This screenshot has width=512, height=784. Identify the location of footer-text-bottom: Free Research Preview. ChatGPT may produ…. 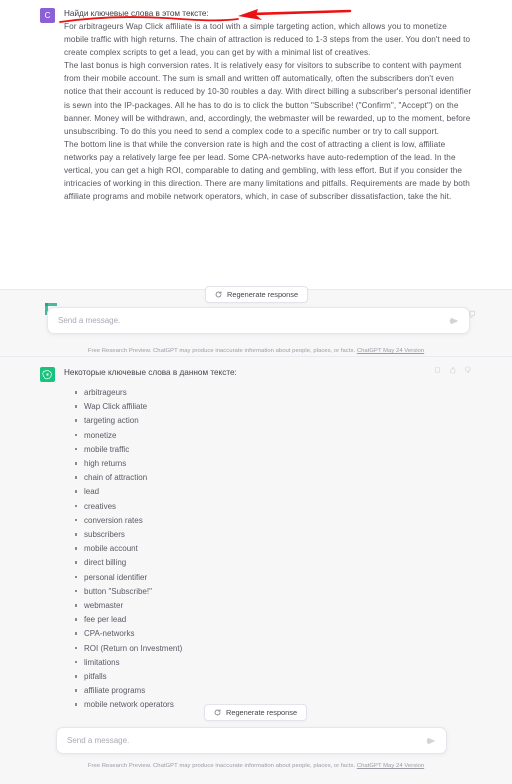
(221, 766).